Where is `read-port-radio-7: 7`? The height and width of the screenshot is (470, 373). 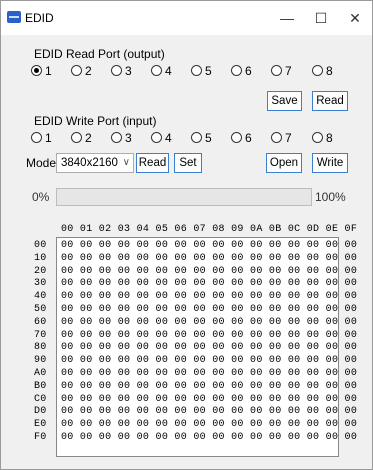 read-port-radio-7: 7 is located at coordinates (281, 71).